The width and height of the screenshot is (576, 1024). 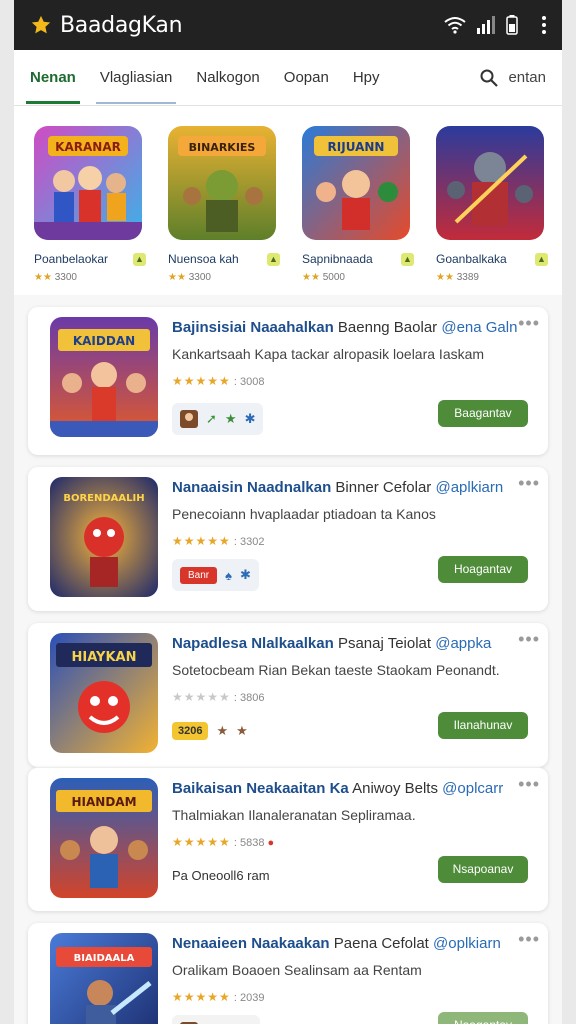 What do you see at coordinates (229, 575) in the screenshot?
I see `drop-icon: ♠` at bounding box center [229, 575].